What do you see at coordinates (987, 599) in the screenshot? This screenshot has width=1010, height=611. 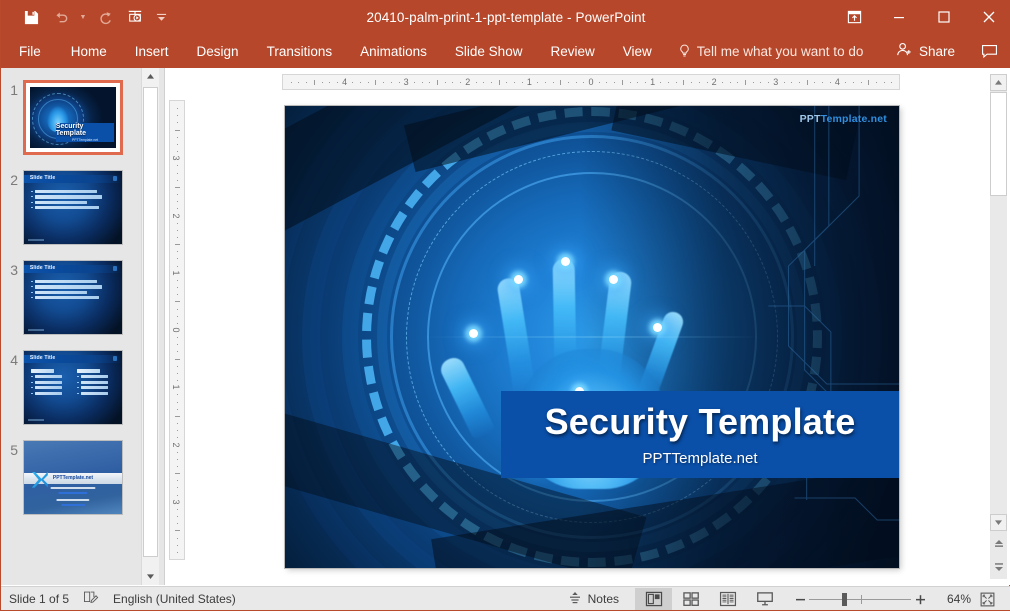 I see `fit-slide-to-window-button` at bounding box center [987, 599].